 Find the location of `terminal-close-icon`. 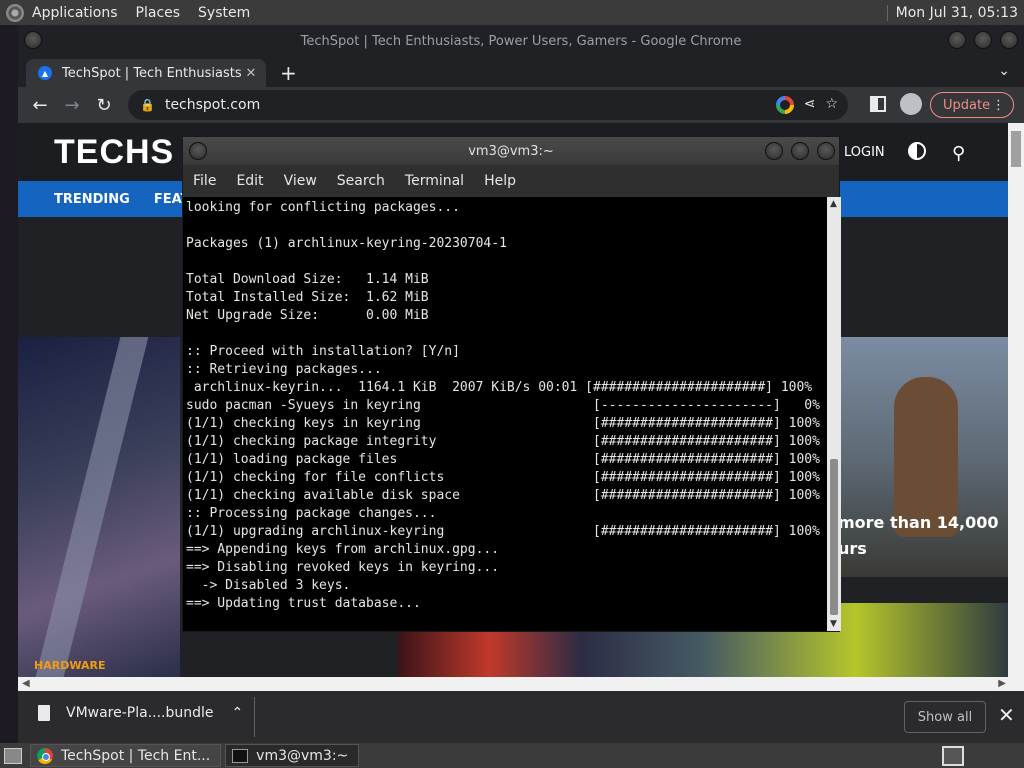

terminal-close-icon is located at coordinates (826, 151).